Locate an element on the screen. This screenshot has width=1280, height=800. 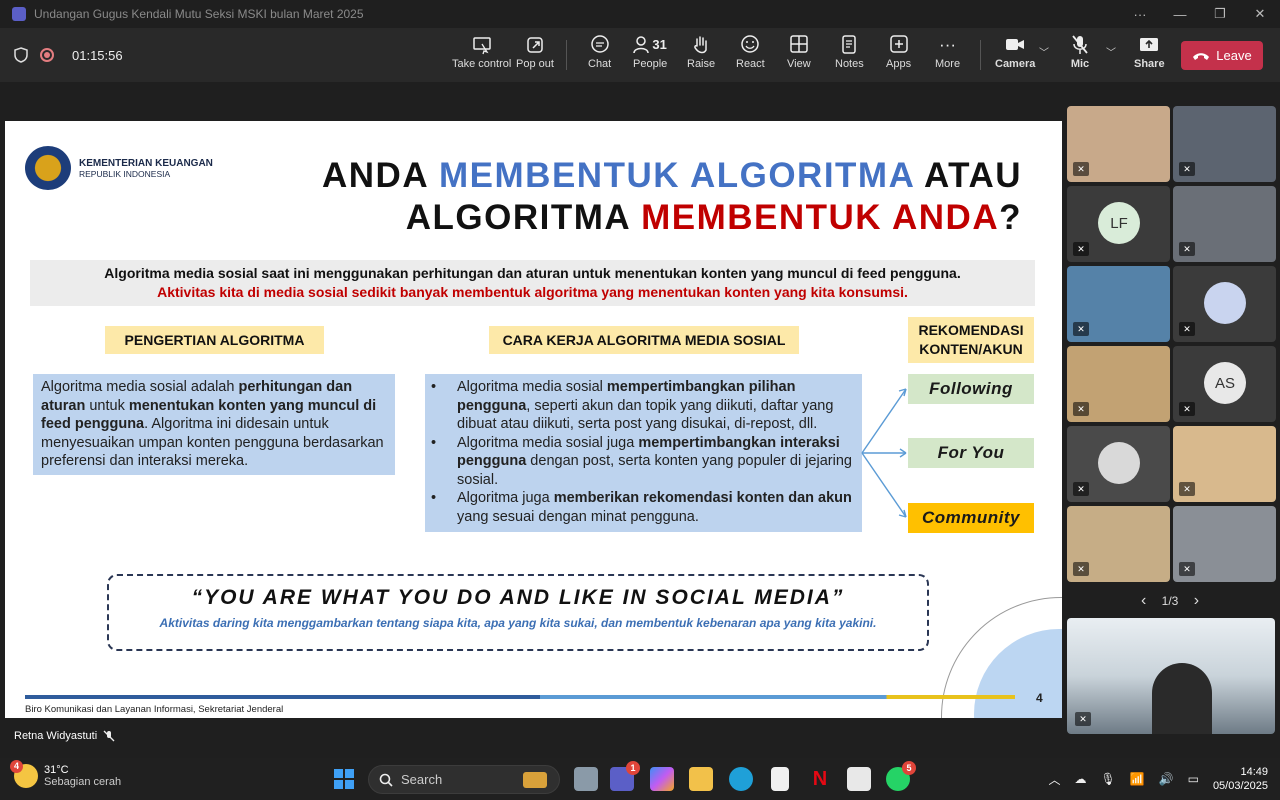
view-button: View is located at coordinates (799, 56).